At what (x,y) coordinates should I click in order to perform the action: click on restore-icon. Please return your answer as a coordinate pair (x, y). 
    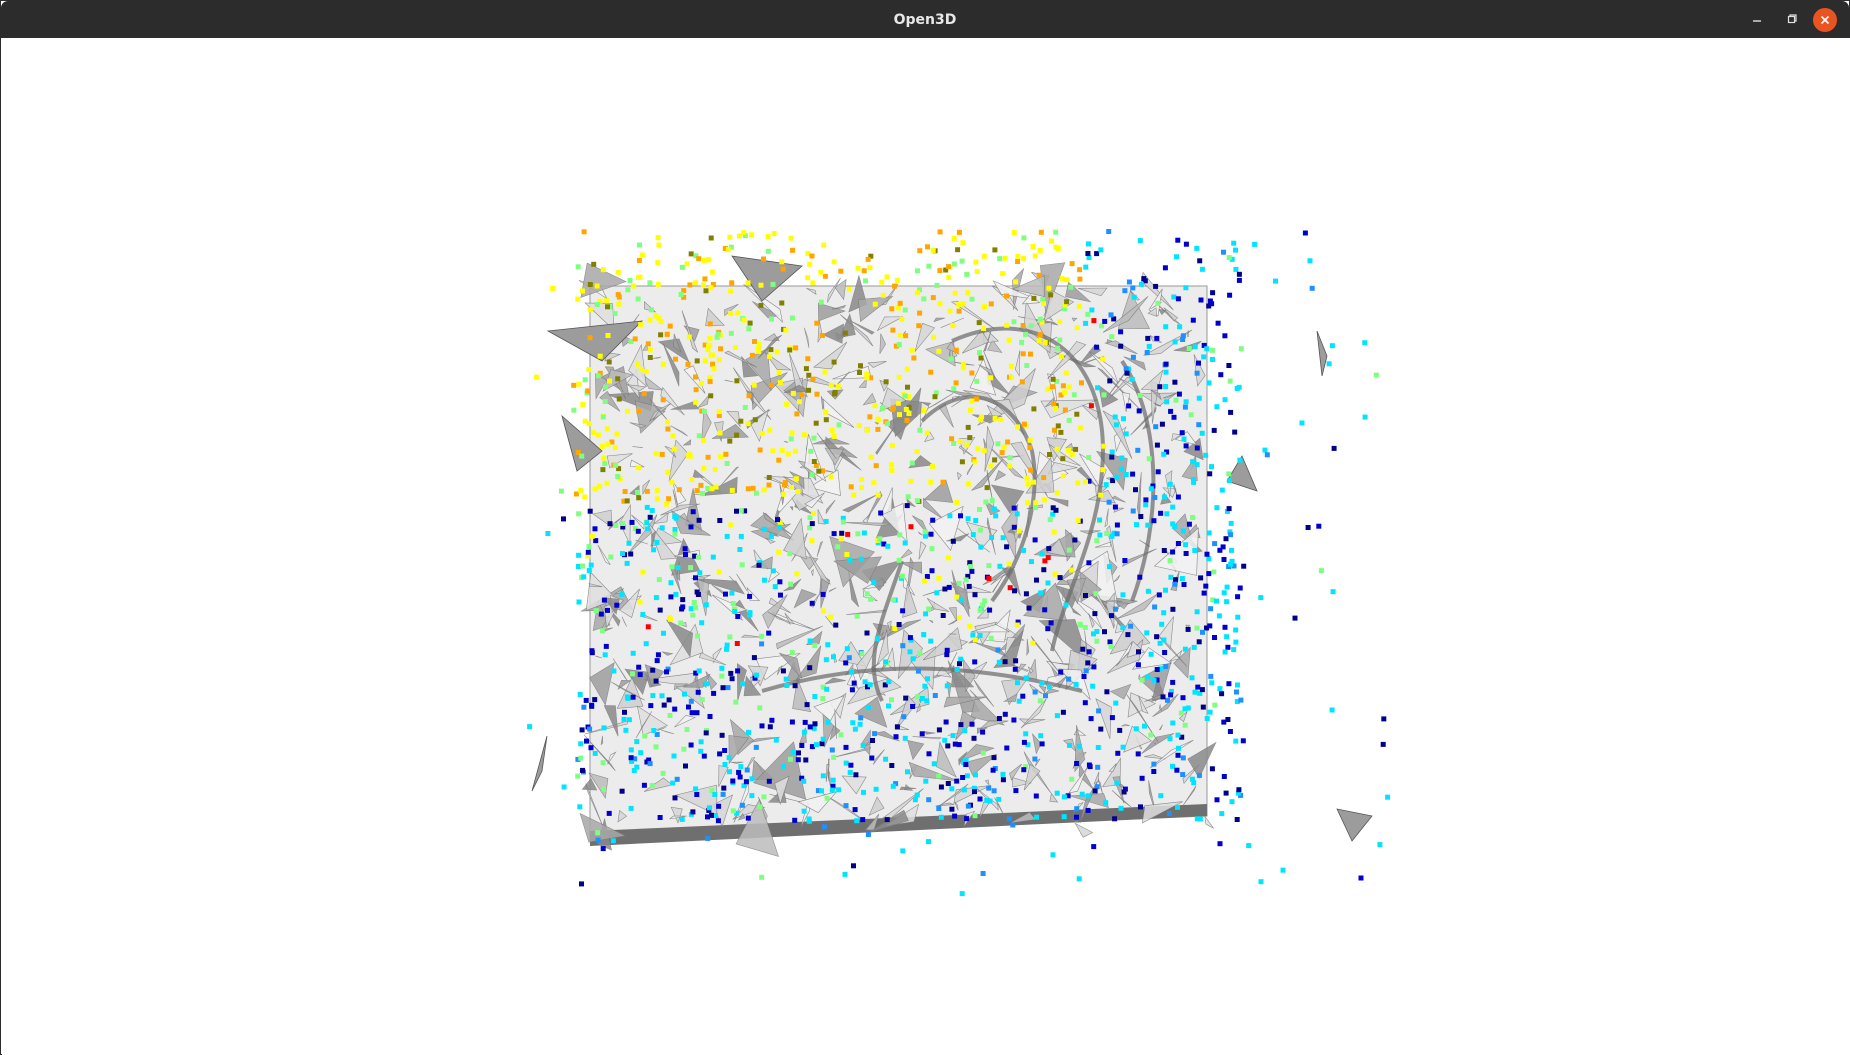
    Looking at the image, I should click on (1792, 19).